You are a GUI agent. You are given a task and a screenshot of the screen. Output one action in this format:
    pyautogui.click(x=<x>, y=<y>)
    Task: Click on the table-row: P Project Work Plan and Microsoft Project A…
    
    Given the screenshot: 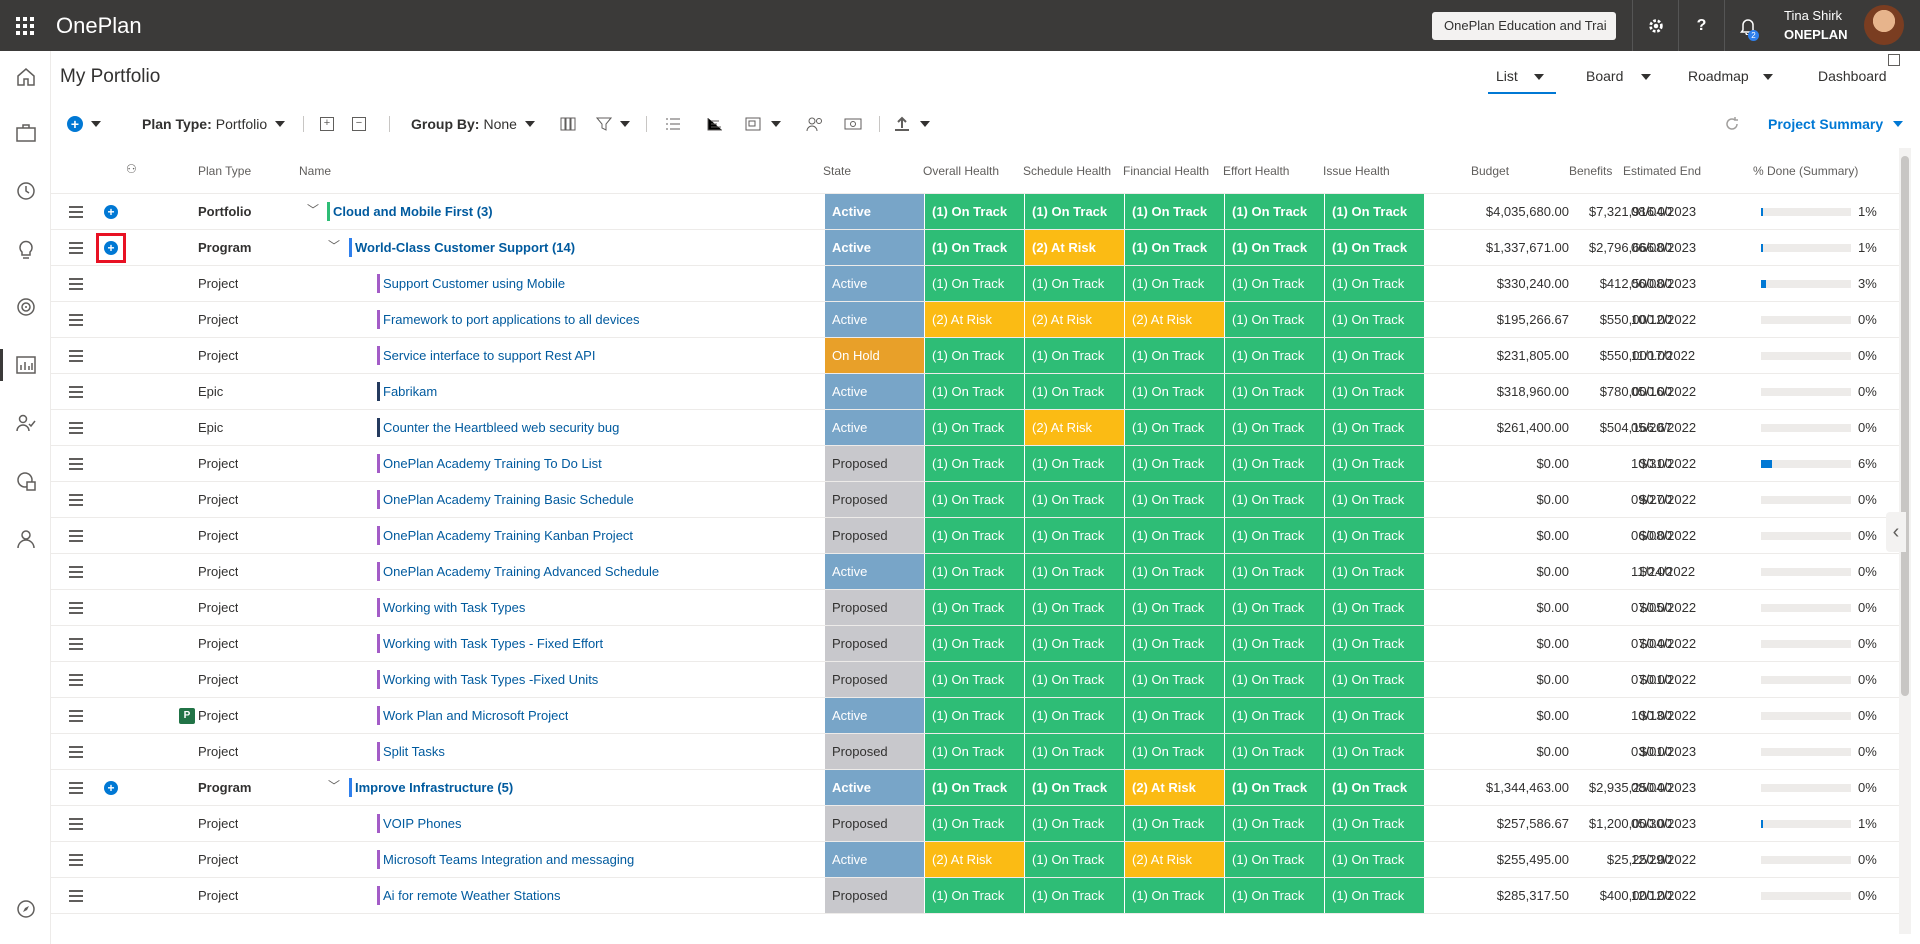 What is the action you would take?
    pyautogui.click(x=975, y=716)
    